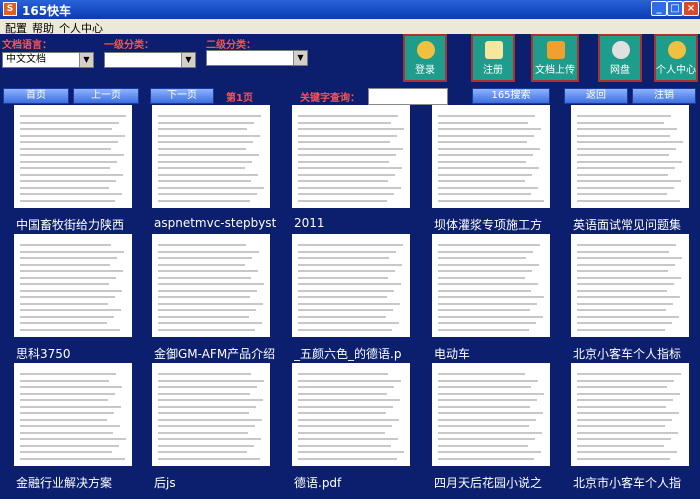 This screenshot has width=700, height=499. Describe the element at coordinates (48, 60) in the screenshot. I see `language-select: 中文文档 ▼` at that location.